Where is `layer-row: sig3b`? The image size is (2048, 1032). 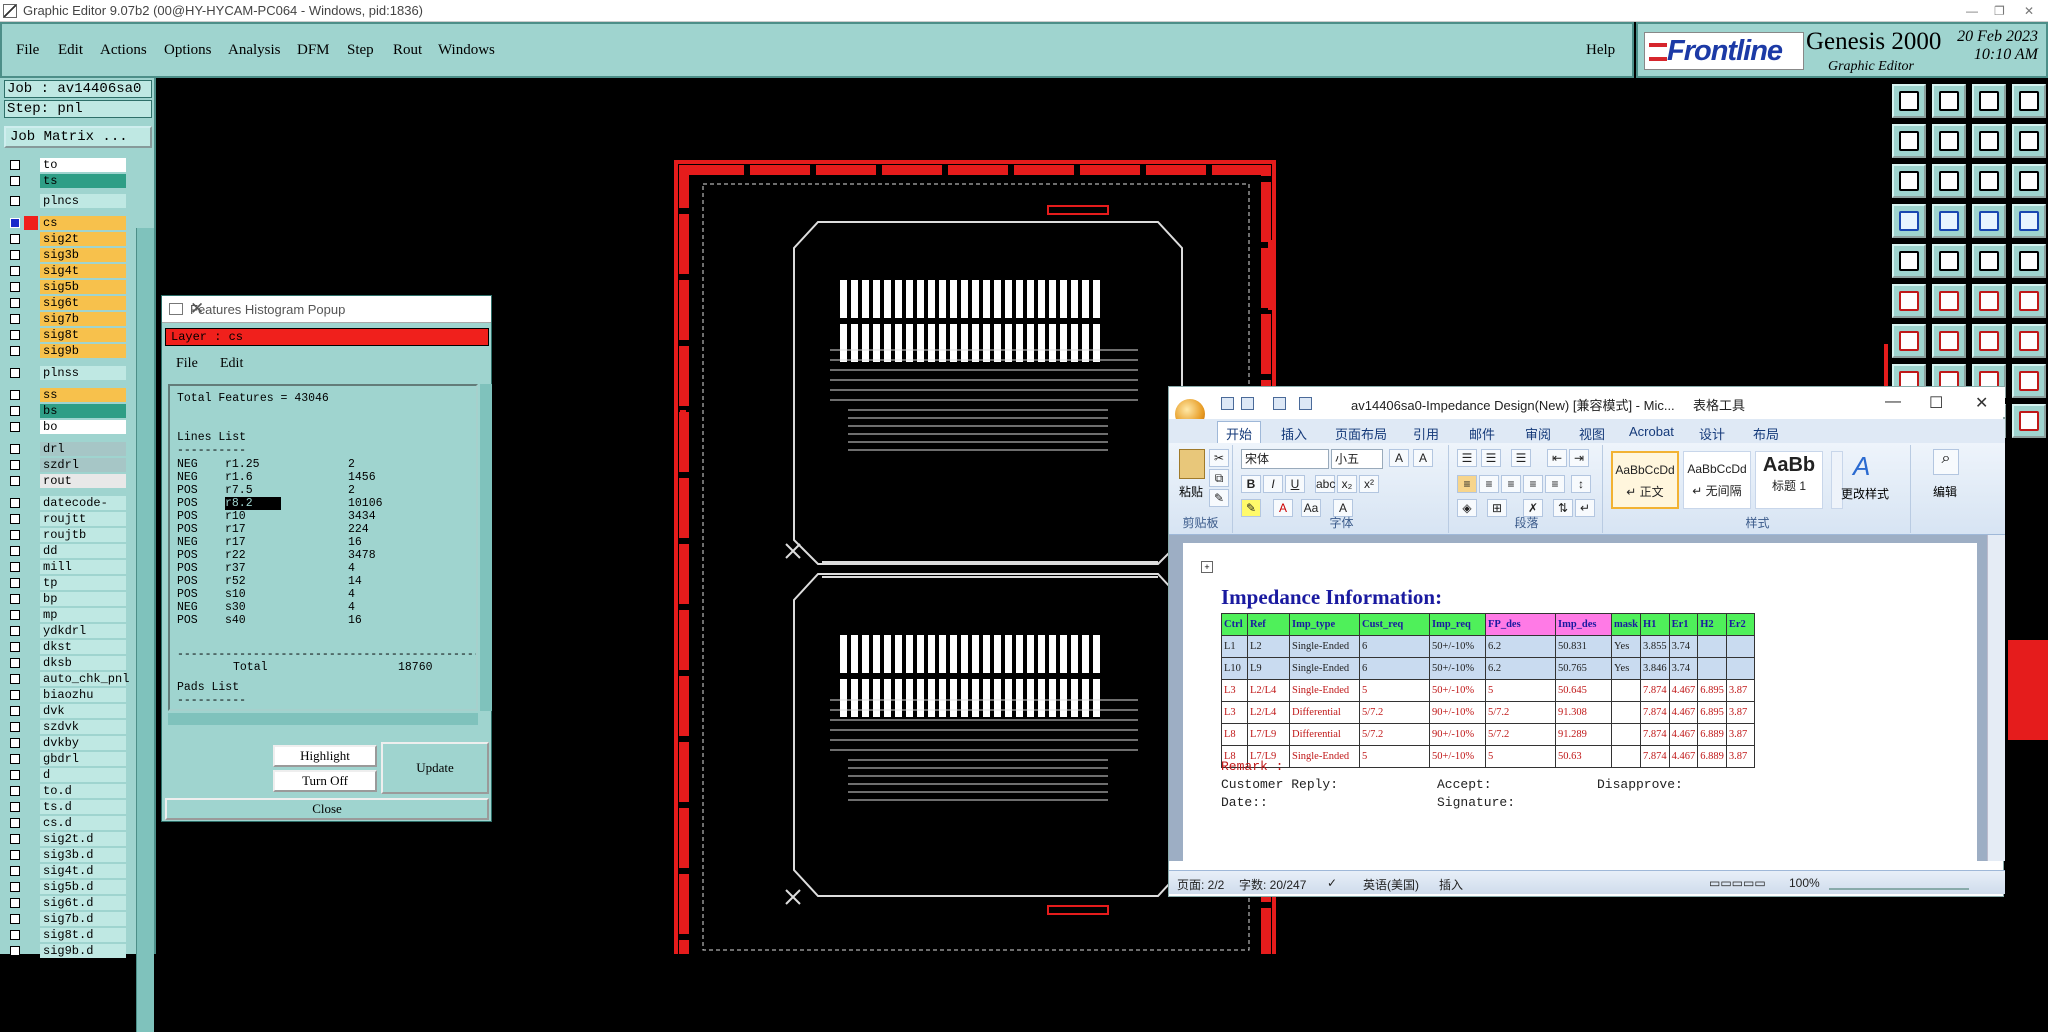
layer-row: sig3b is located at coordinates (66, 255).